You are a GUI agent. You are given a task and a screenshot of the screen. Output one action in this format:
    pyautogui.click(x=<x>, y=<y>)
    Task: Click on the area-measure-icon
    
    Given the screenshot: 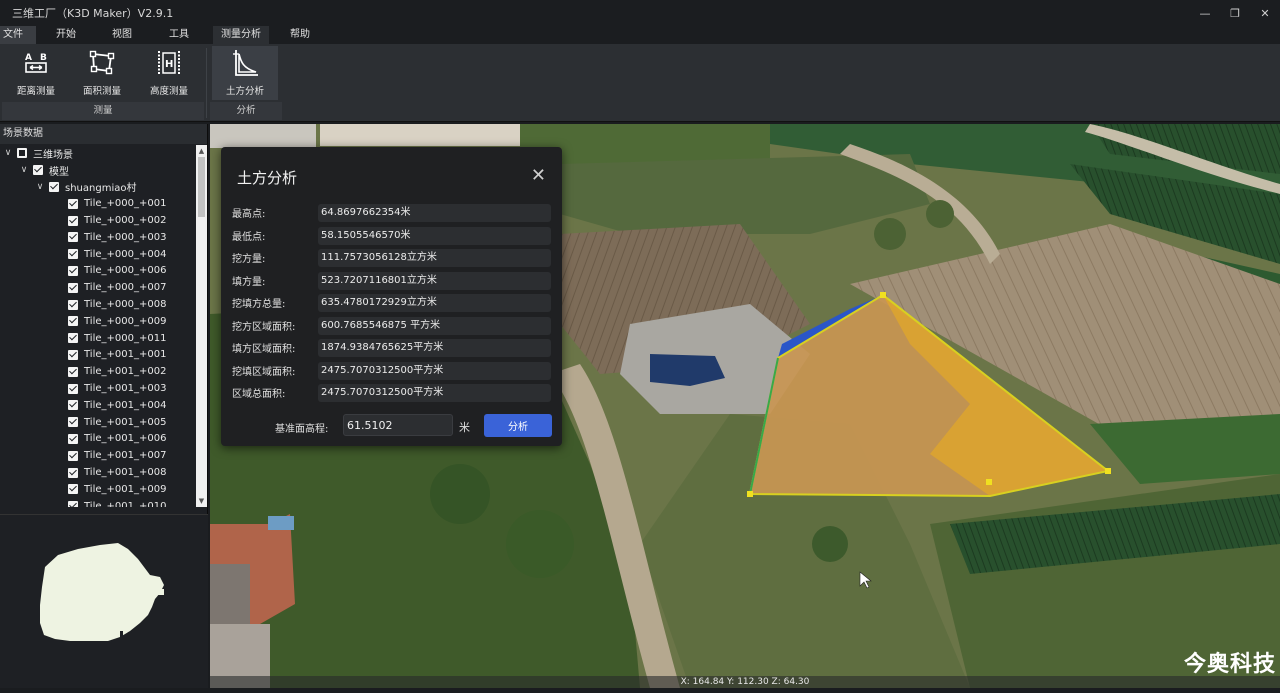 What is the action you would take?
    pyautogui.click(x=102, y=62)
    